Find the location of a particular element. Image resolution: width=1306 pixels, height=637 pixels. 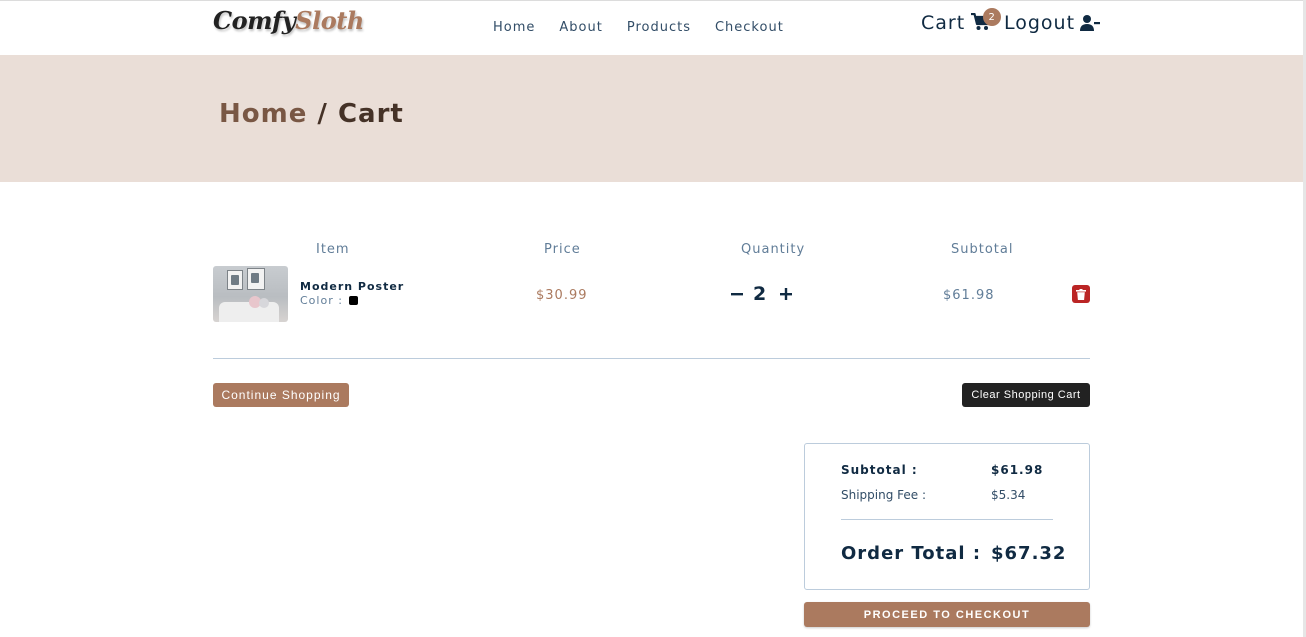

plus-icon is located at coordinates (786, 294).